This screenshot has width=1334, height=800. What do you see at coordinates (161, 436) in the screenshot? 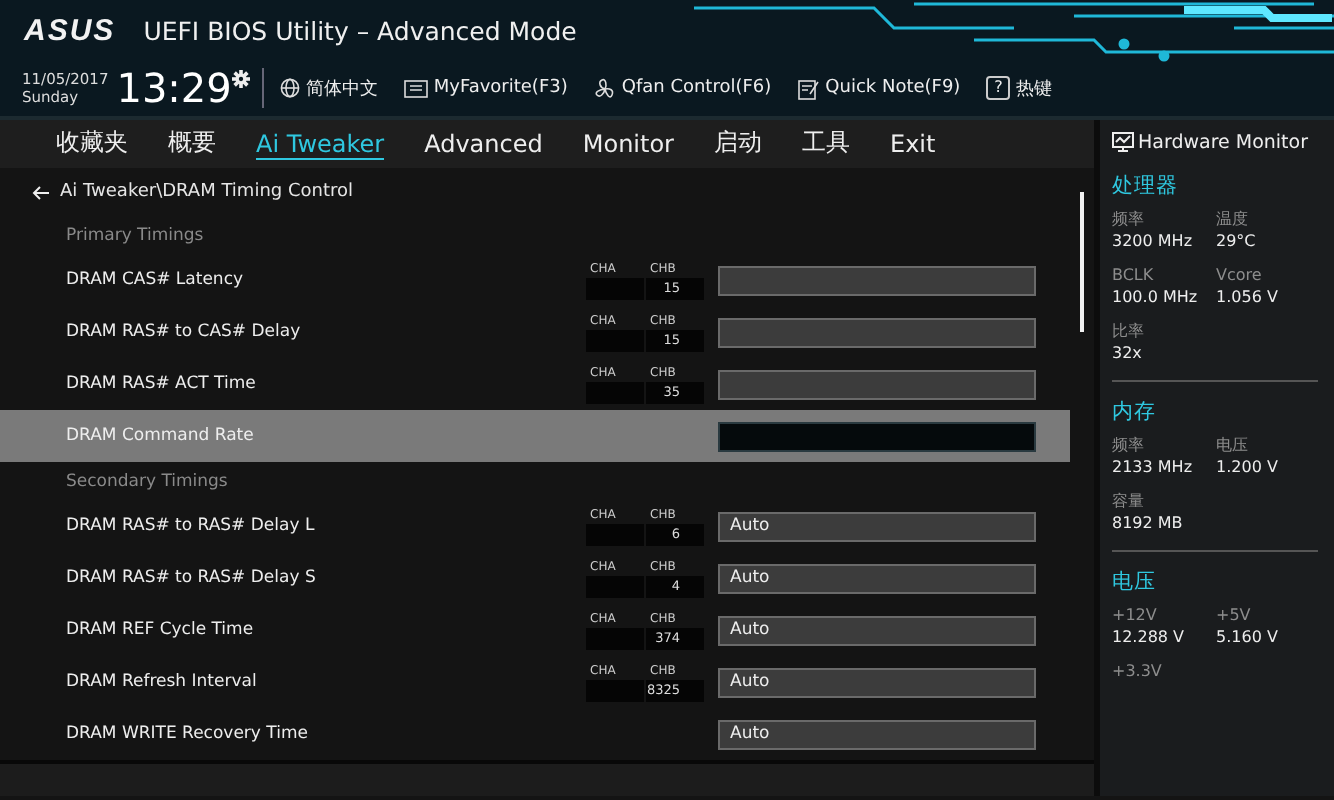
I see `setting-label: DRAM Command Rate` at bounding box center [161, 436].